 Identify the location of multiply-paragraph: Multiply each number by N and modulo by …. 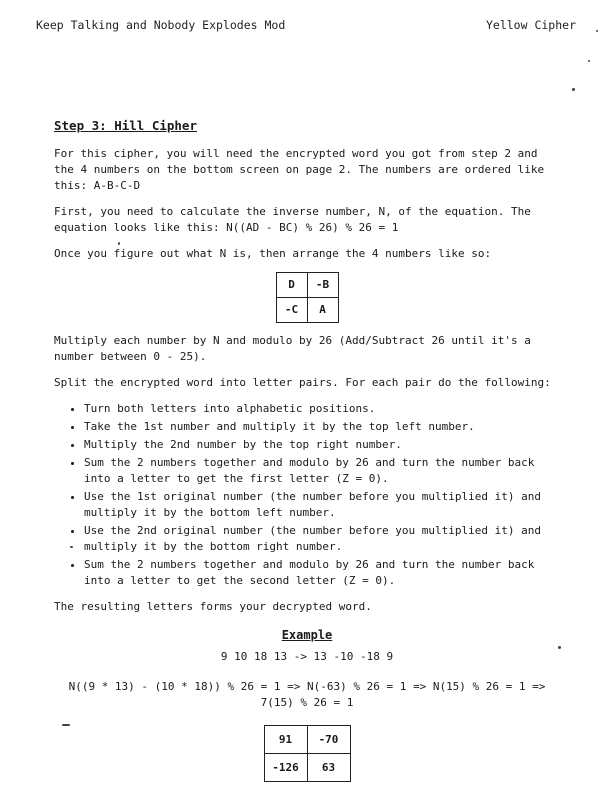
(292, 348).